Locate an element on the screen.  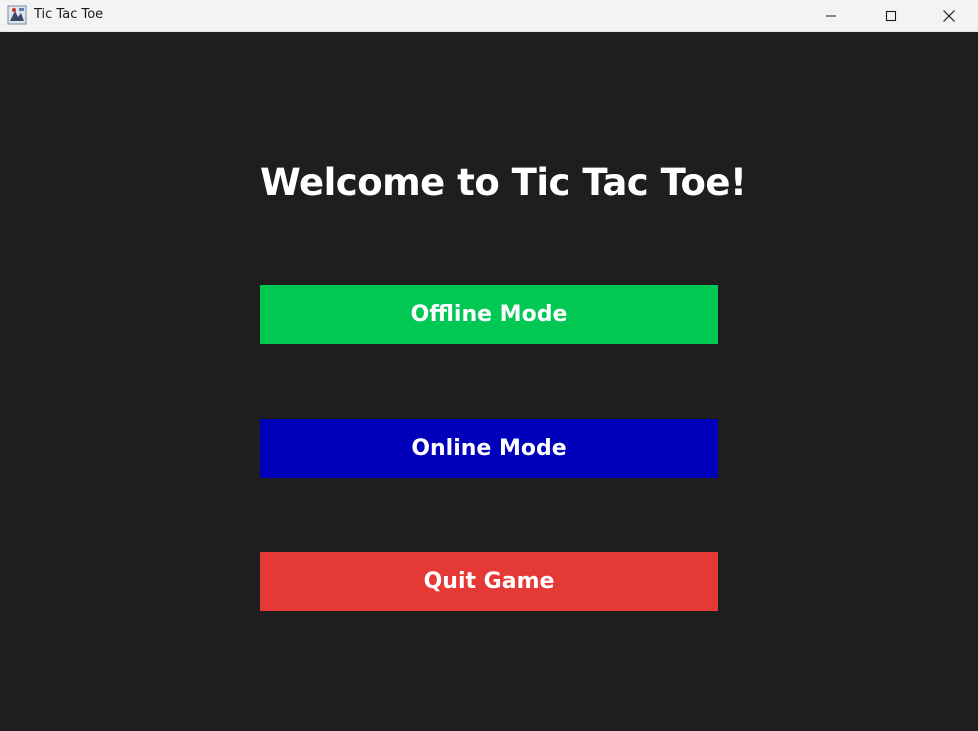
close-icon is located at coordinates (949, 16).